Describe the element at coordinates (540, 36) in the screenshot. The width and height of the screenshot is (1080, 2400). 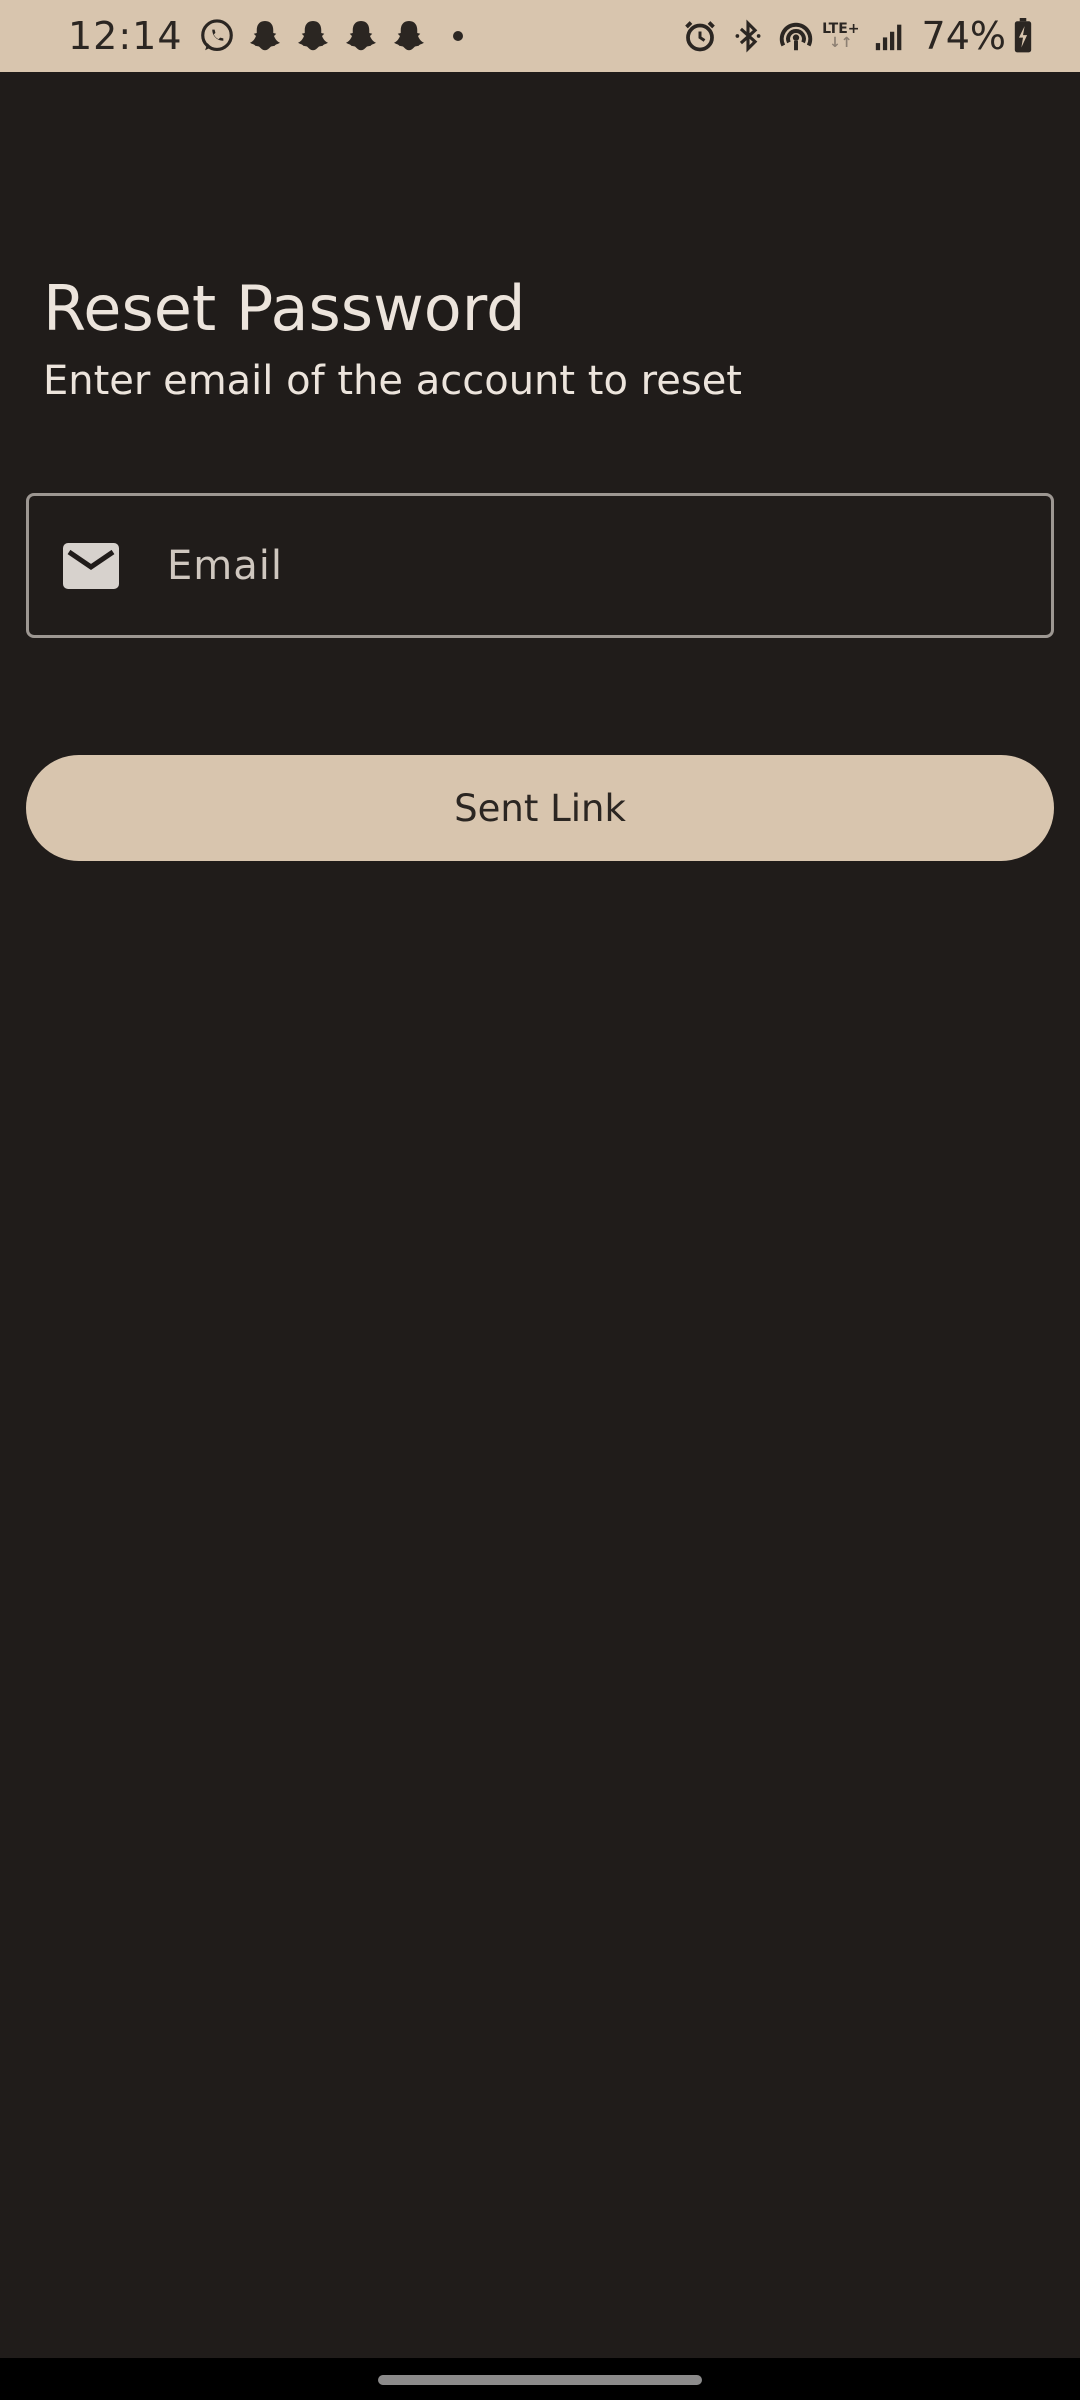
I see `status-bar: 12:14 LTE+ ↓↑ 74%` at that location.